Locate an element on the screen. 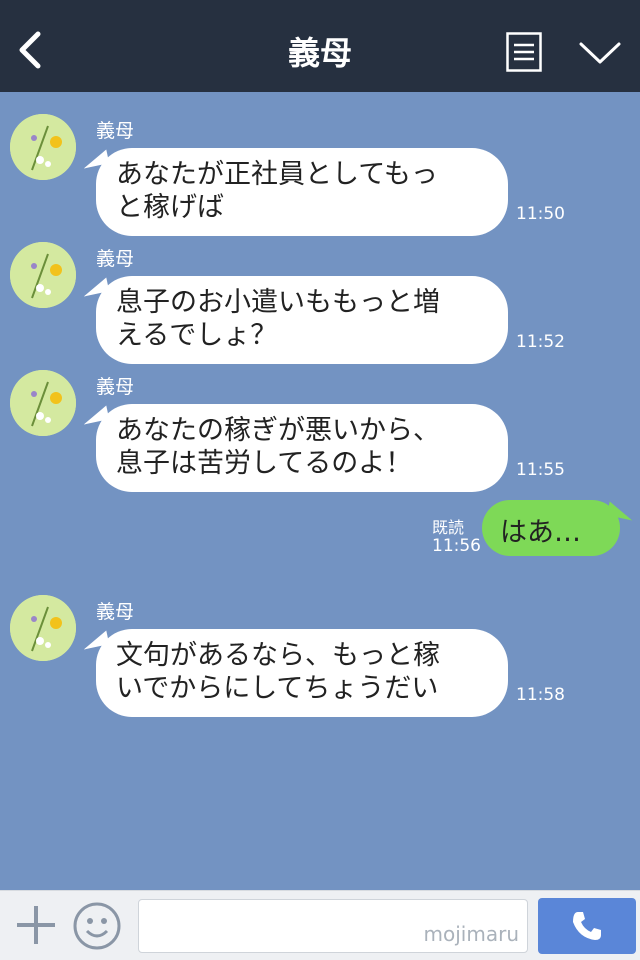 The height and width of the screenshot is (960, 640). incoming-message-bubble: 息子のお小遣いももっと増 えるでしょ？ is located at coordinates (302, 320).